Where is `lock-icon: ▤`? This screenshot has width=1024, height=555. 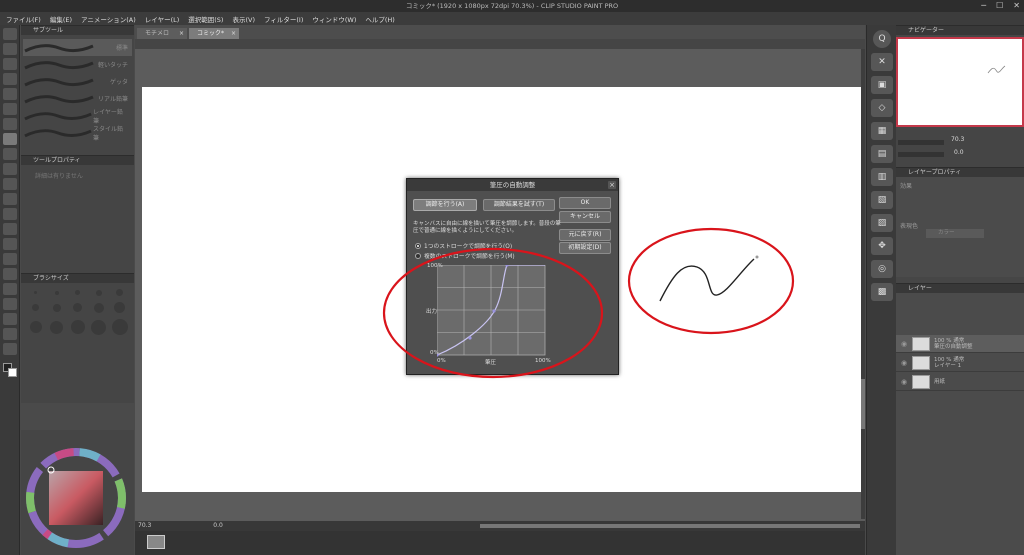
lock-icon: ▤ is located at coordinates (882, 154).